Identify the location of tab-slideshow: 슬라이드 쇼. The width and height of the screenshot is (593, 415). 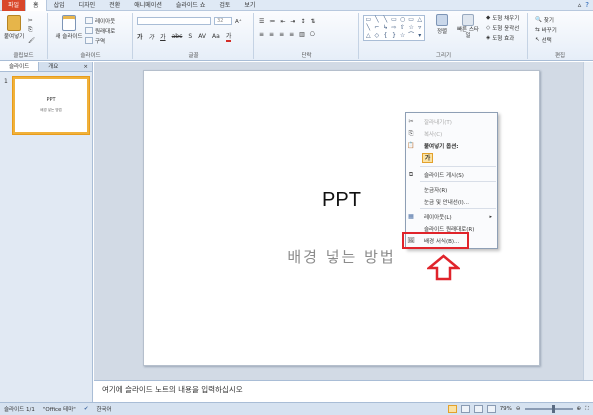
(191, 5).